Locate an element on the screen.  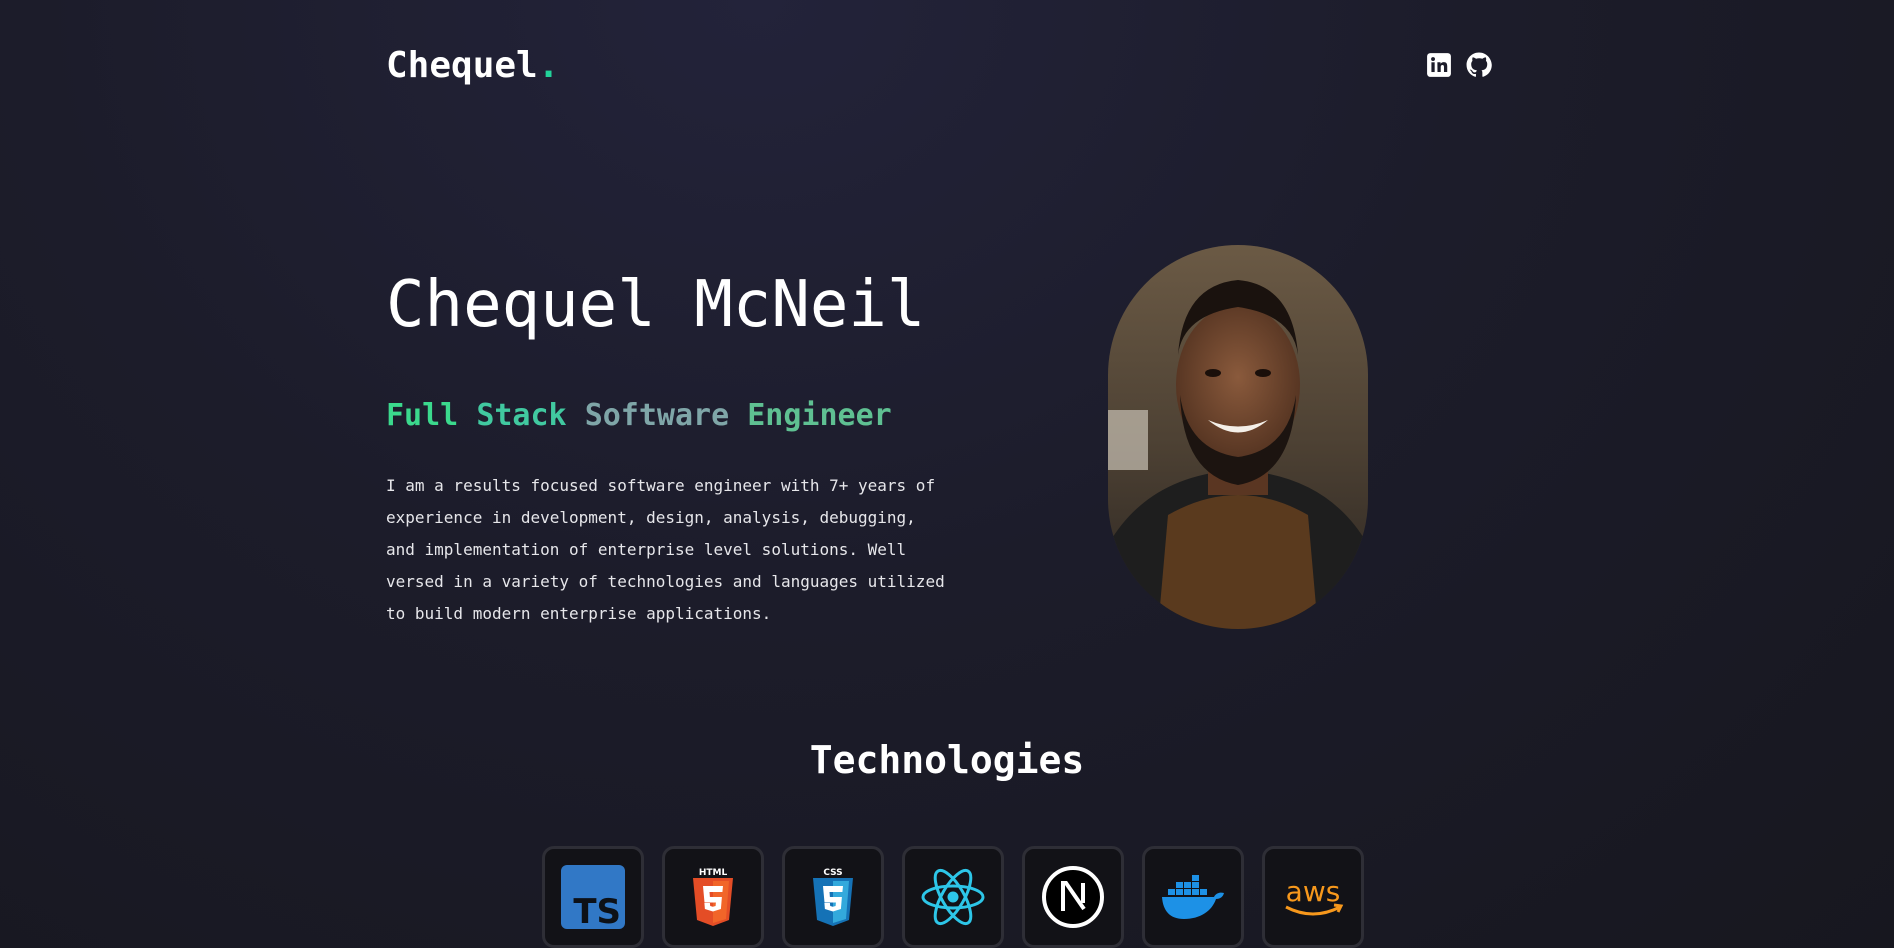
css3-icon: CSS is located at coordinates (833, 897).